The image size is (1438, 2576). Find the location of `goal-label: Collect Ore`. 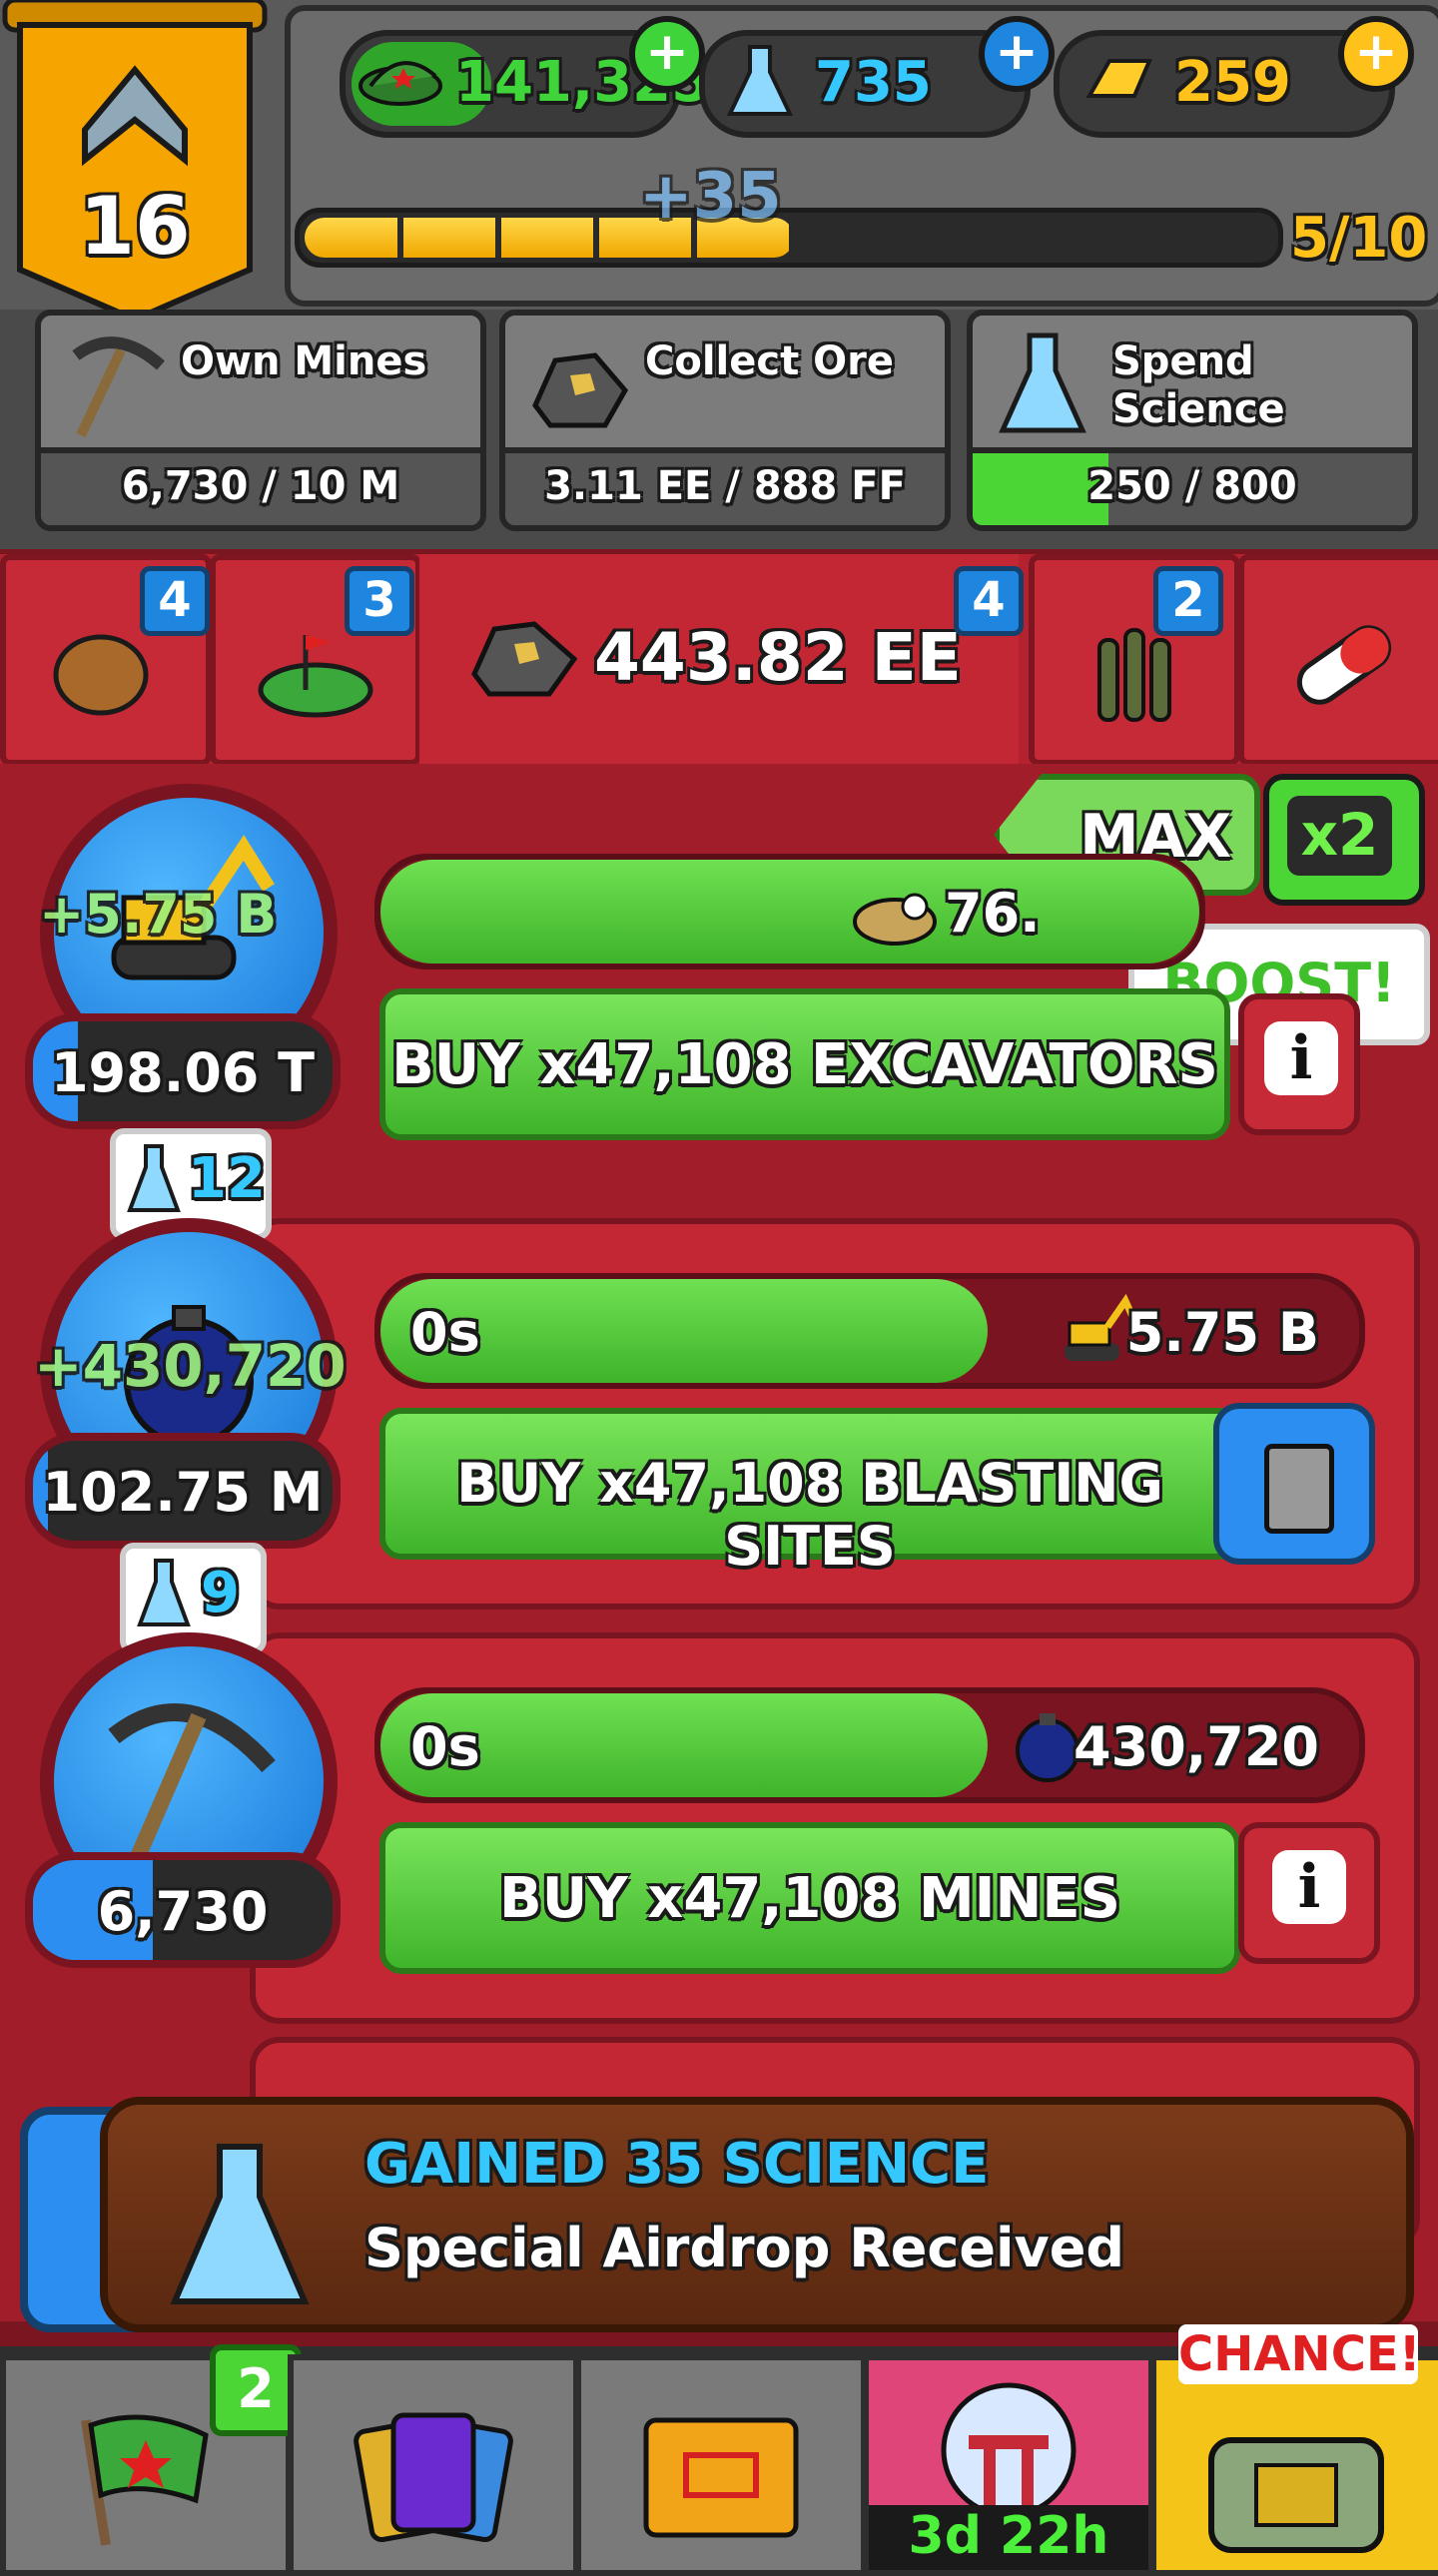

goal-label: Collect Ore is located at coordinates (770, 361).